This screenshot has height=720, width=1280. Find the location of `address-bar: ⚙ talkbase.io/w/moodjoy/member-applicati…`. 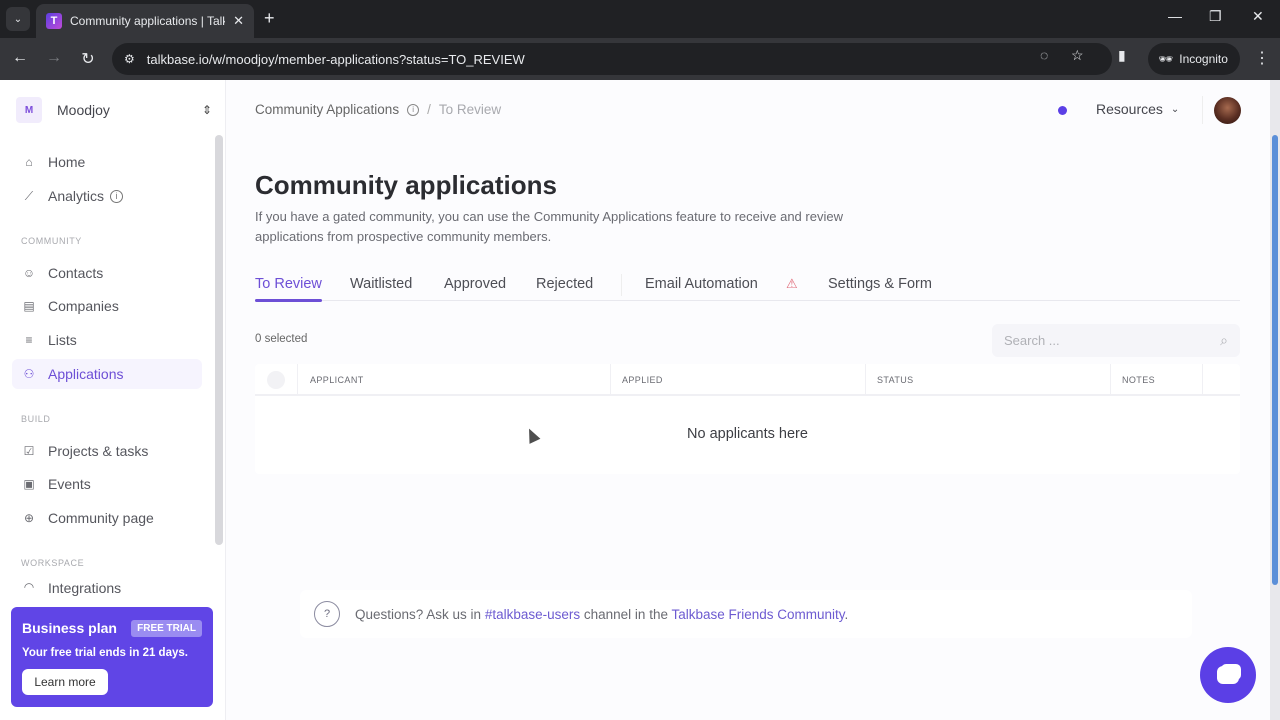

address-bar: ⚙ talkbase.io/w/moodjoy/member-applicati… is located at coordinates (612, 59).